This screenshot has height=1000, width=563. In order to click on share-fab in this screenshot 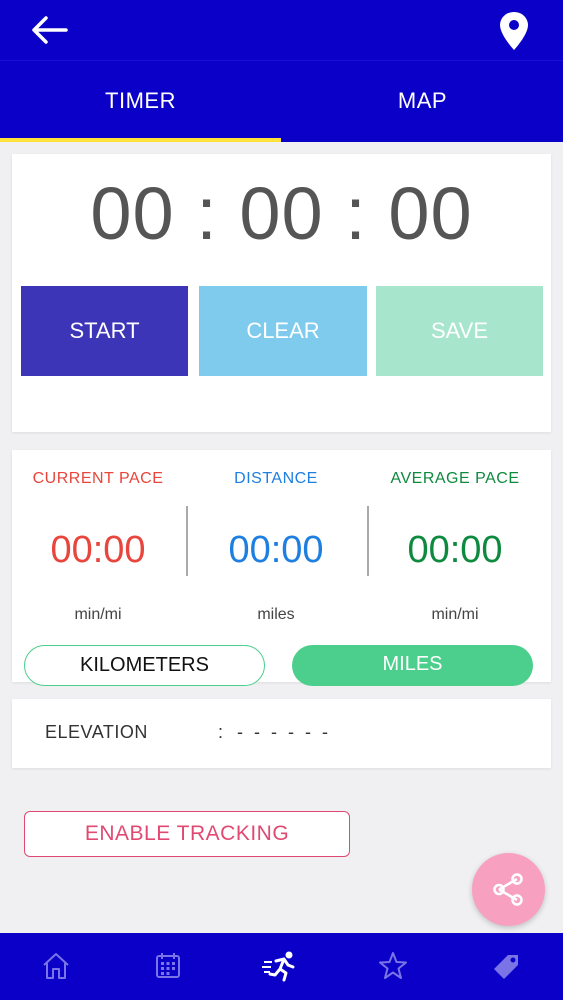, I will do `click(508, 889)`.